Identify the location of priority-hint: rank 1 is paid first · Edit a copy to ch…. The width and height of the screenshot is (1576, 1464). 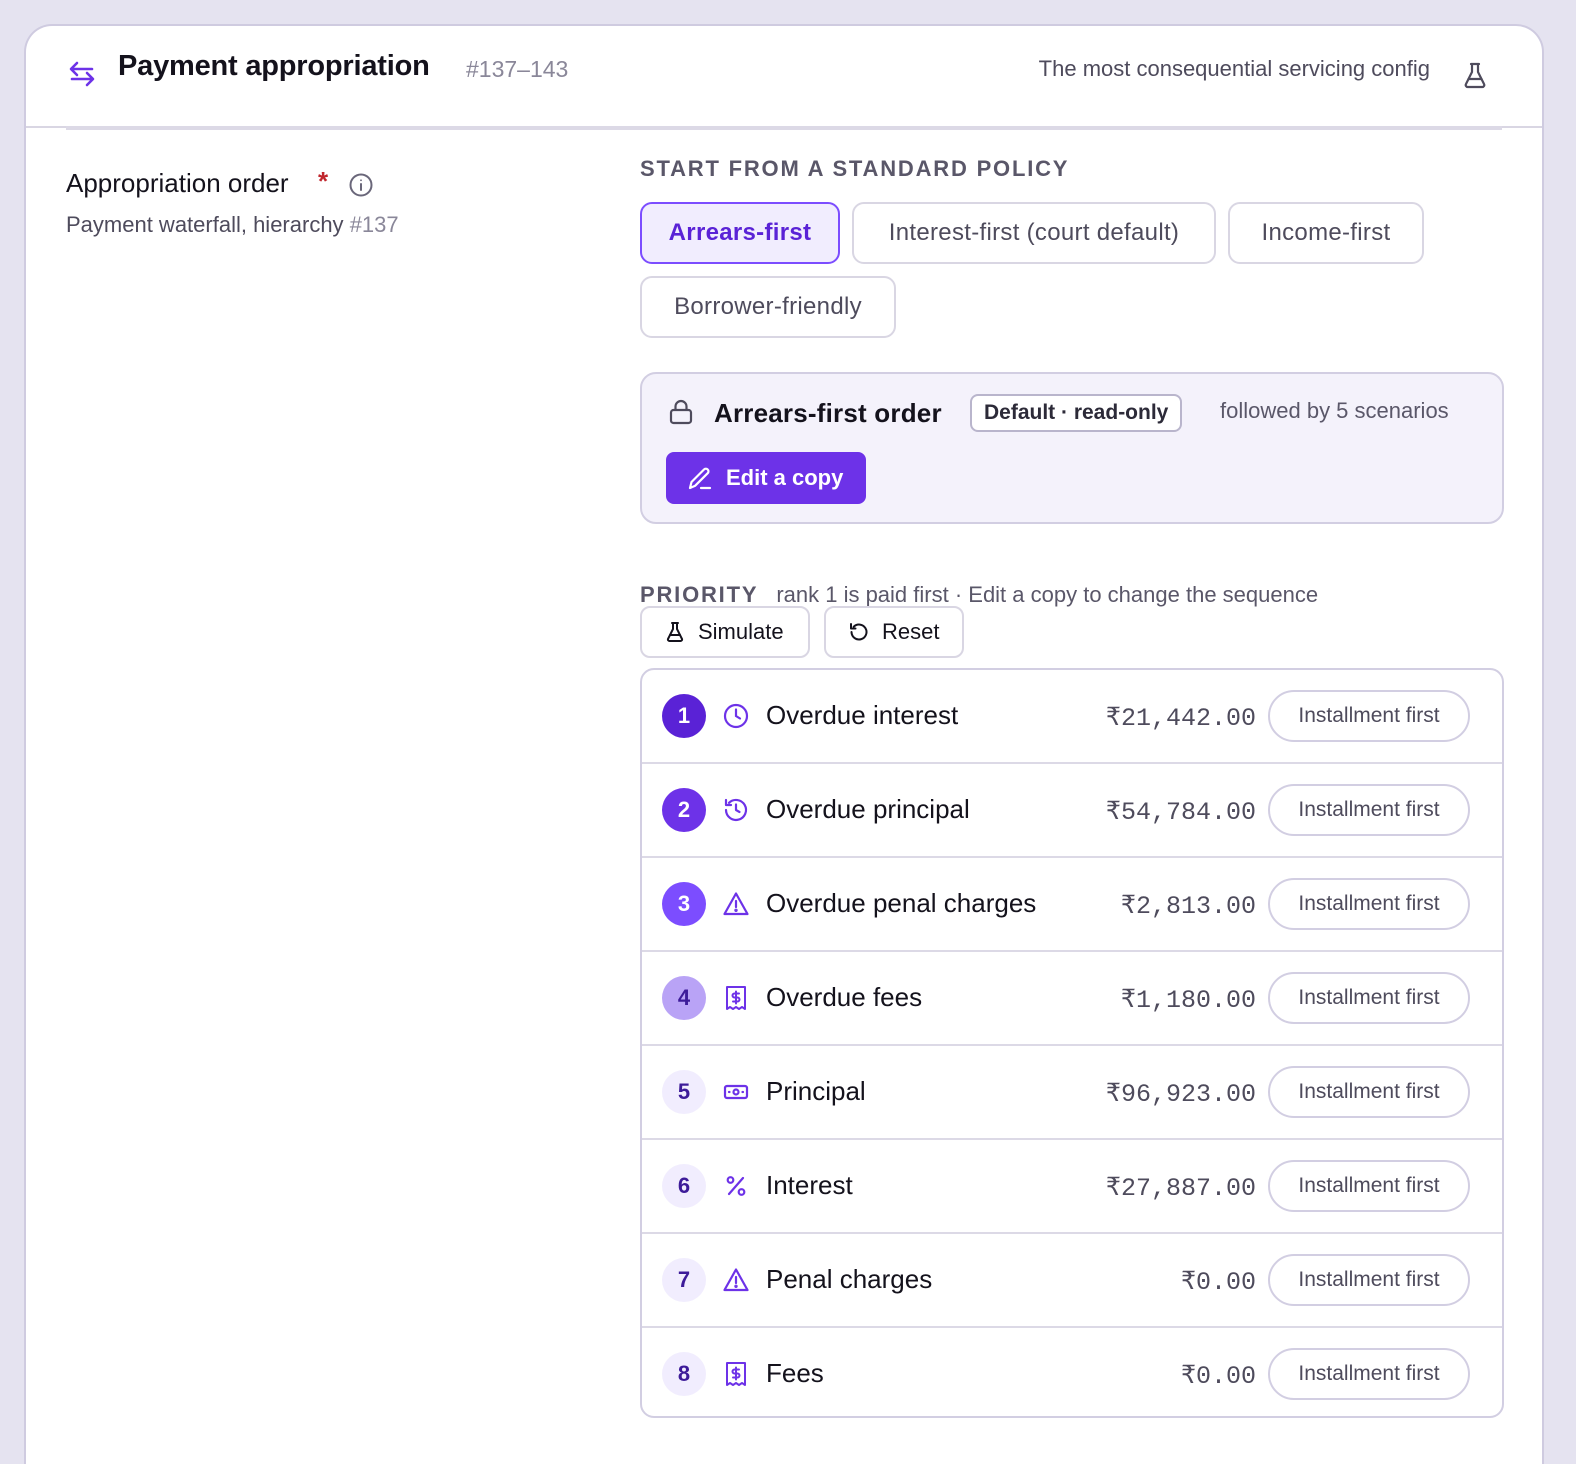
(1047, 594).